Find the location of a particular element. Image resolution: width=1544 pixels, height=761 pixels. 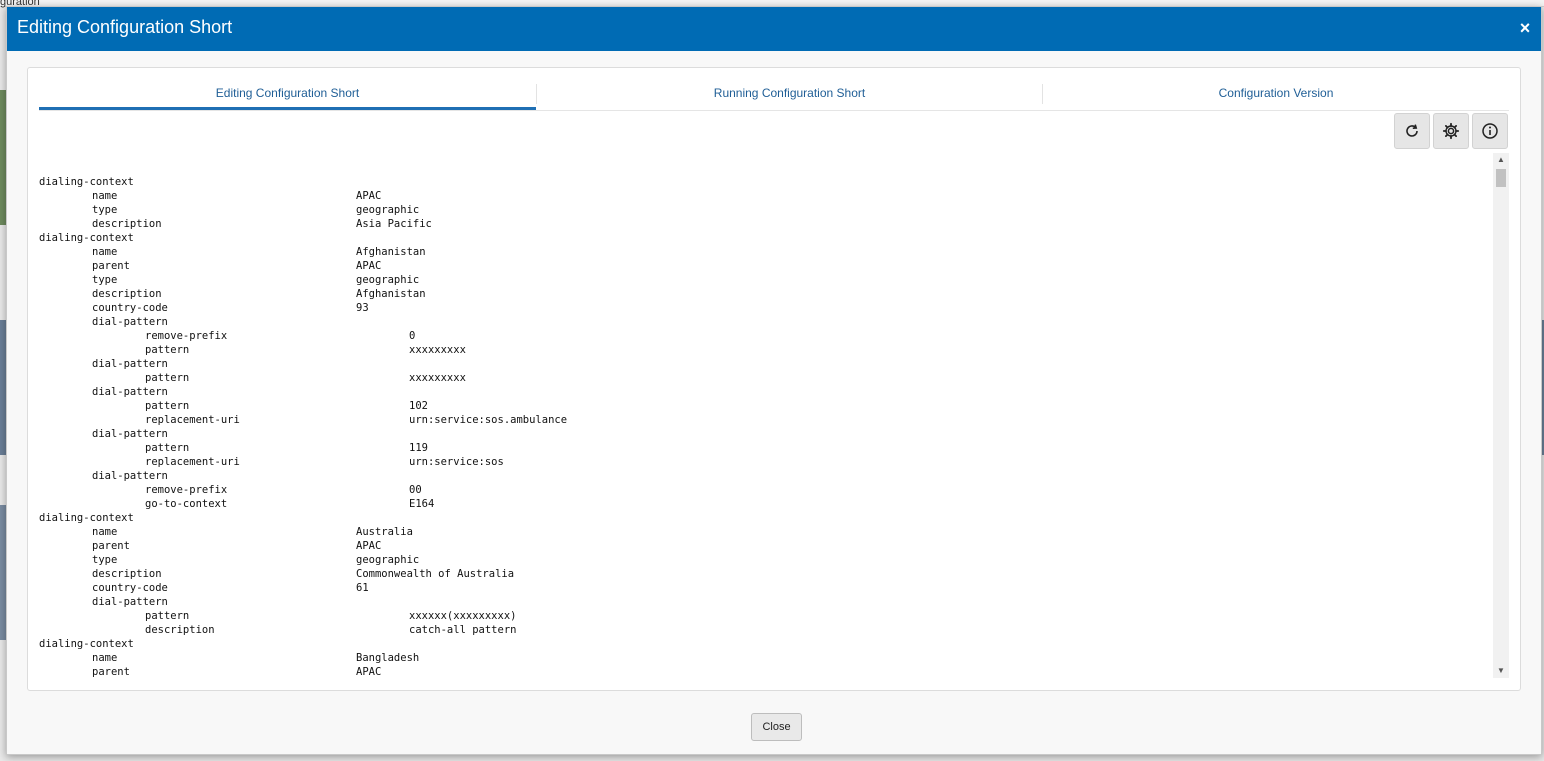

scroll-up-arrow: ▲ is located at coordinates (1501, 160).